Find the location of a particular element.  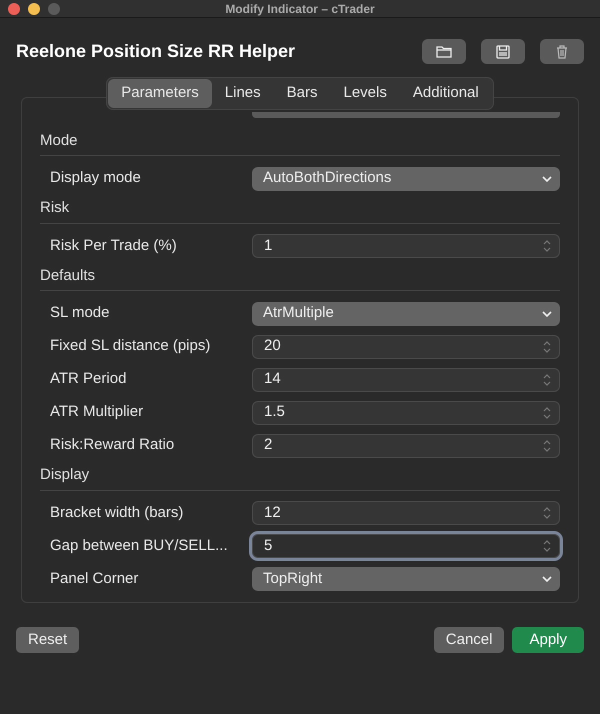

field-label: ATR Multiplier is located at coordinates (97, 412).